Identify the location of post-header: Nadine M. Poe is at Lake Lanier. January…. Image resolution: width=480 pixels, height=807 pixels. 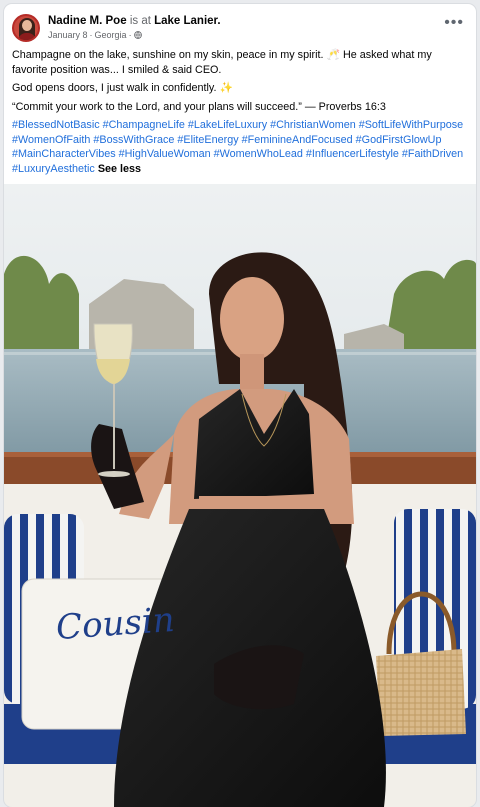
(240, 25).